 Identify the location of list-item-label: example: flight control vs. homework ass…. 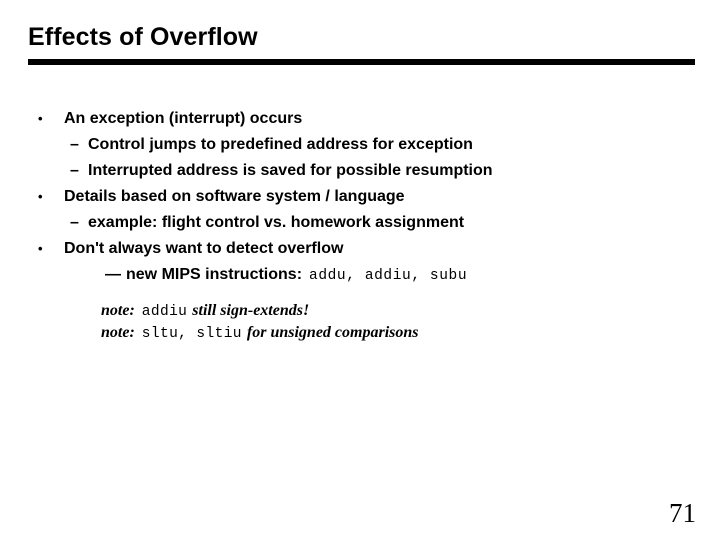
(276, 222).